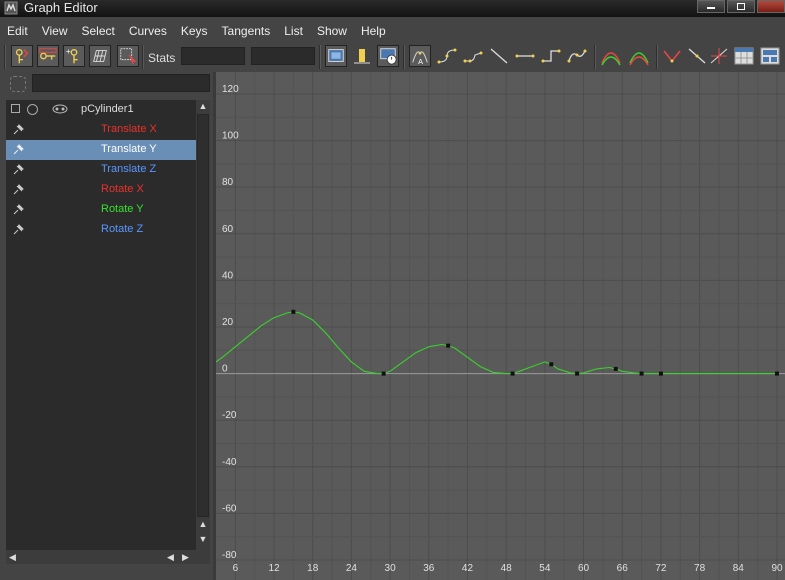 The height and width of the screenshot is (580, 785). I want to click on outliner-filter-field, so click(121, 83).